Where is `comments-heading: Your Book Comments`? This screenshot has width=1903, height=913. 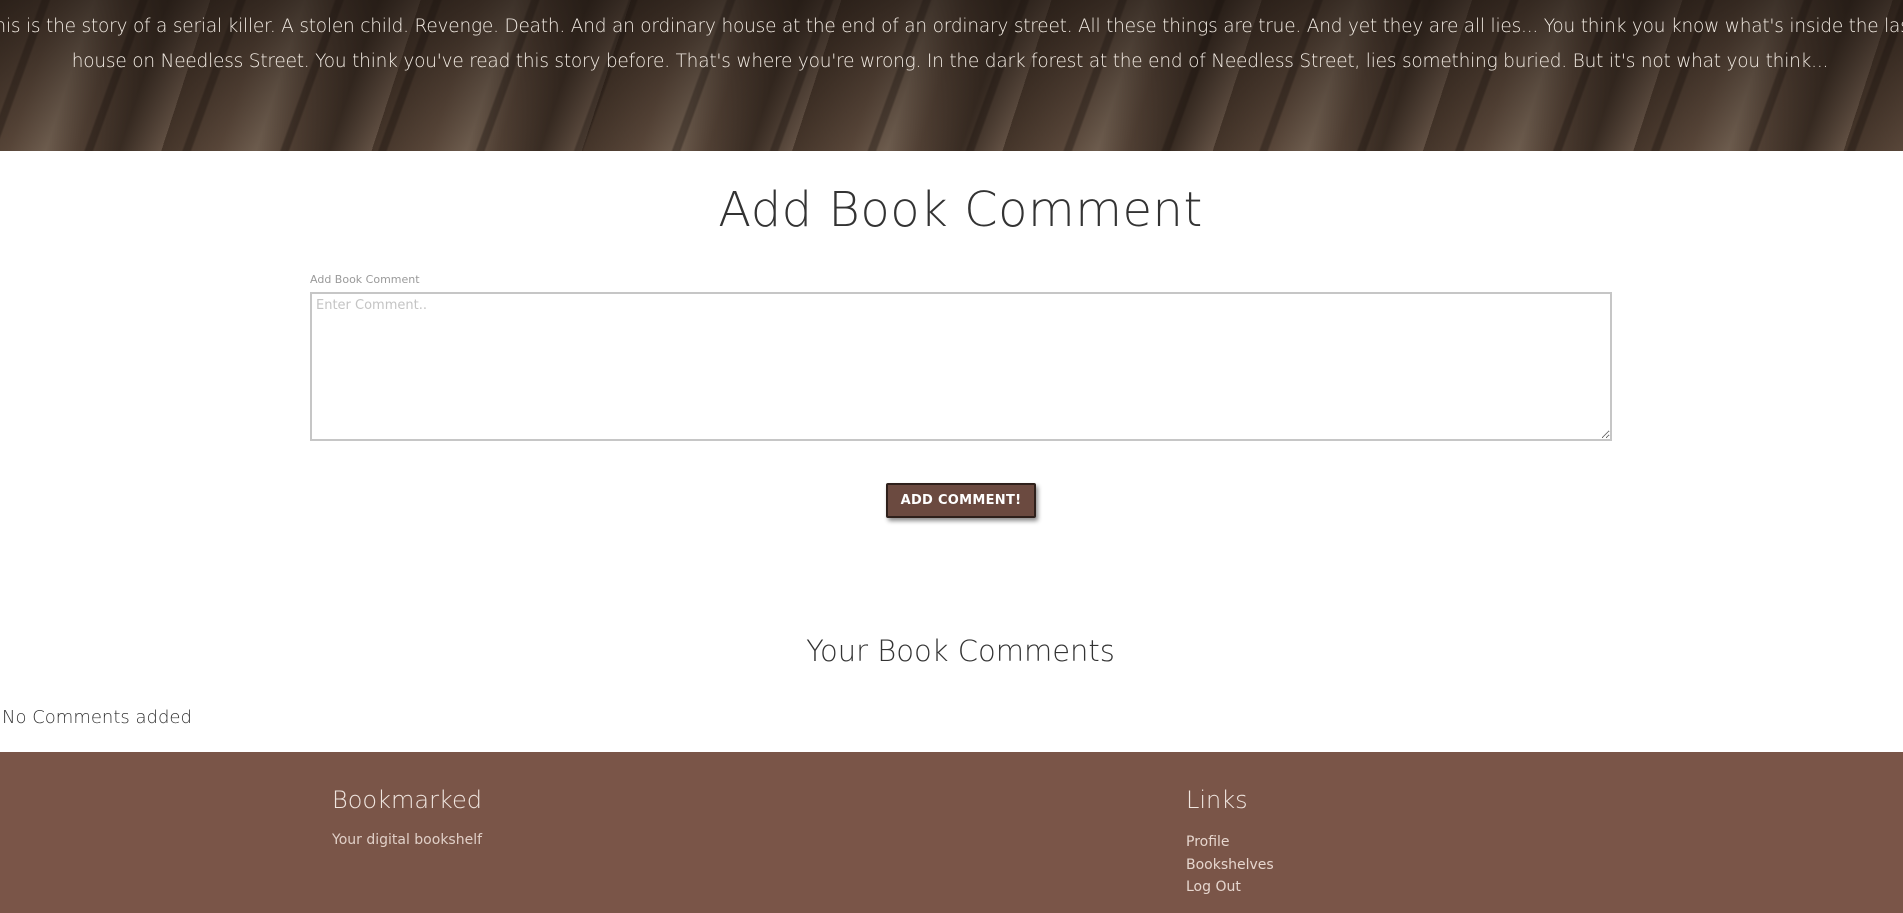 comments-heading: Your Book Comments is located at coordinates (960, 651).